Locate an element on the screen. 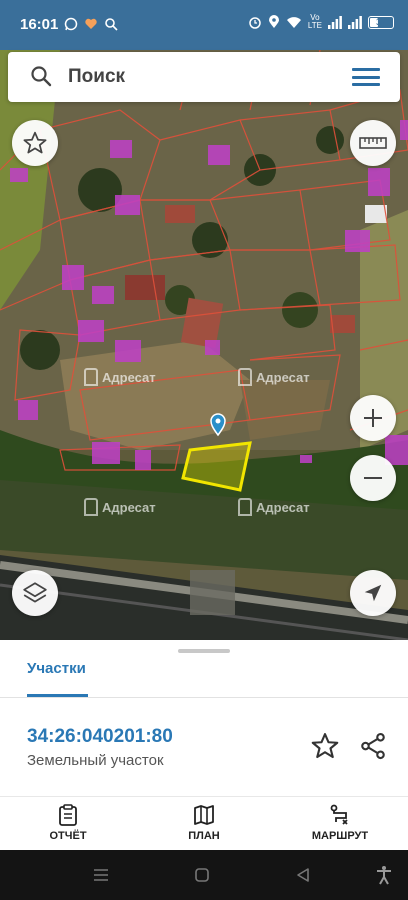 The width and height of the screenshot is (408, 900). home-icon is located at coordinates (202, 875).